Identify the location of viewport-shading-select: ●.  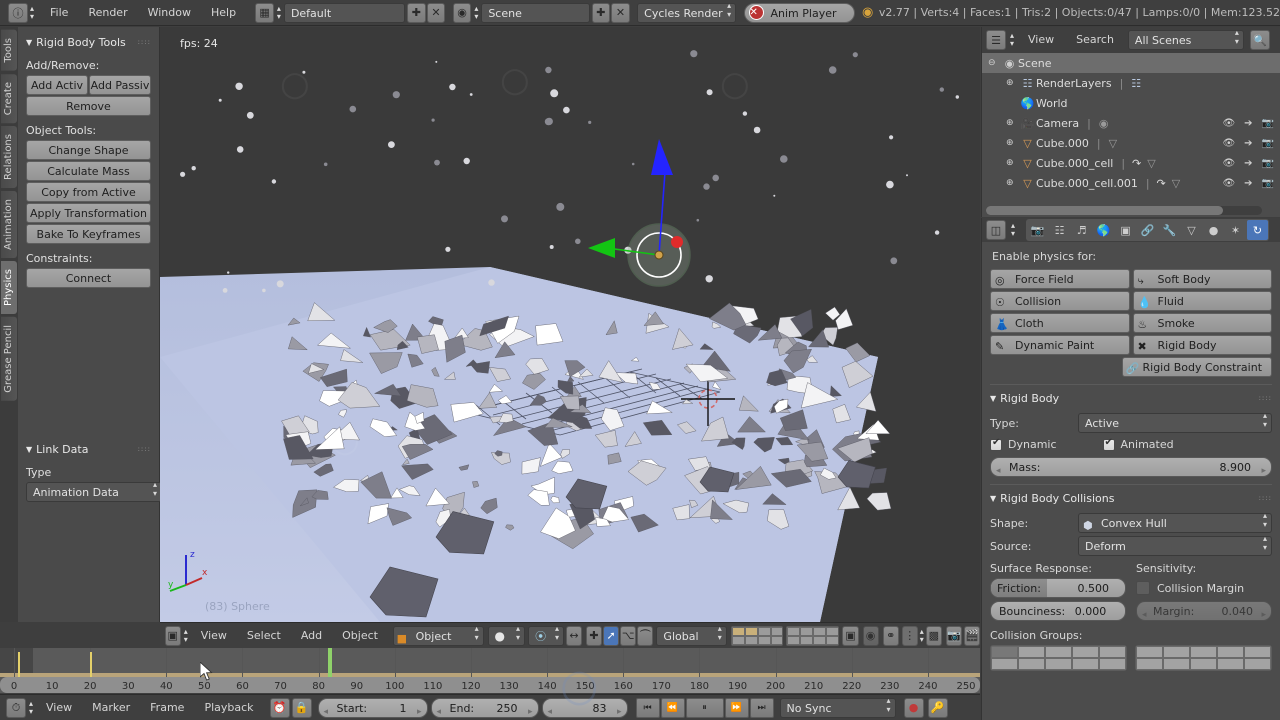
(506, 635).